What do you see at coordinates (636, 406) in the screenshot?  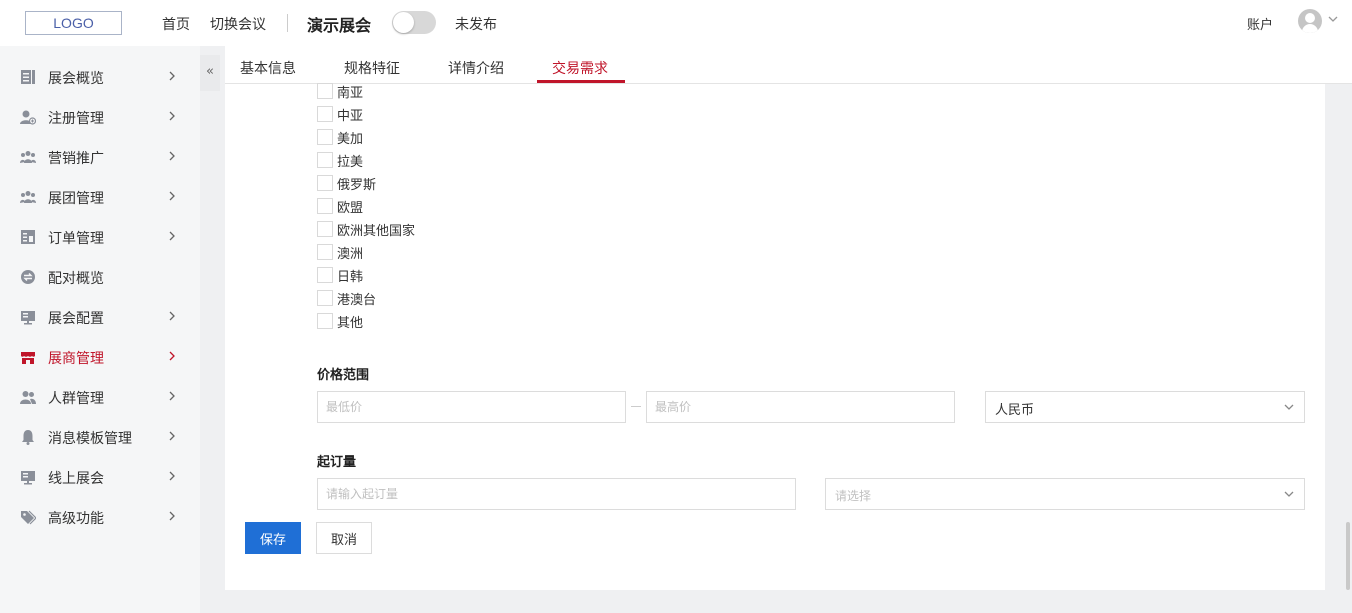 I see `range-separator` at bounding box center [636, 406].